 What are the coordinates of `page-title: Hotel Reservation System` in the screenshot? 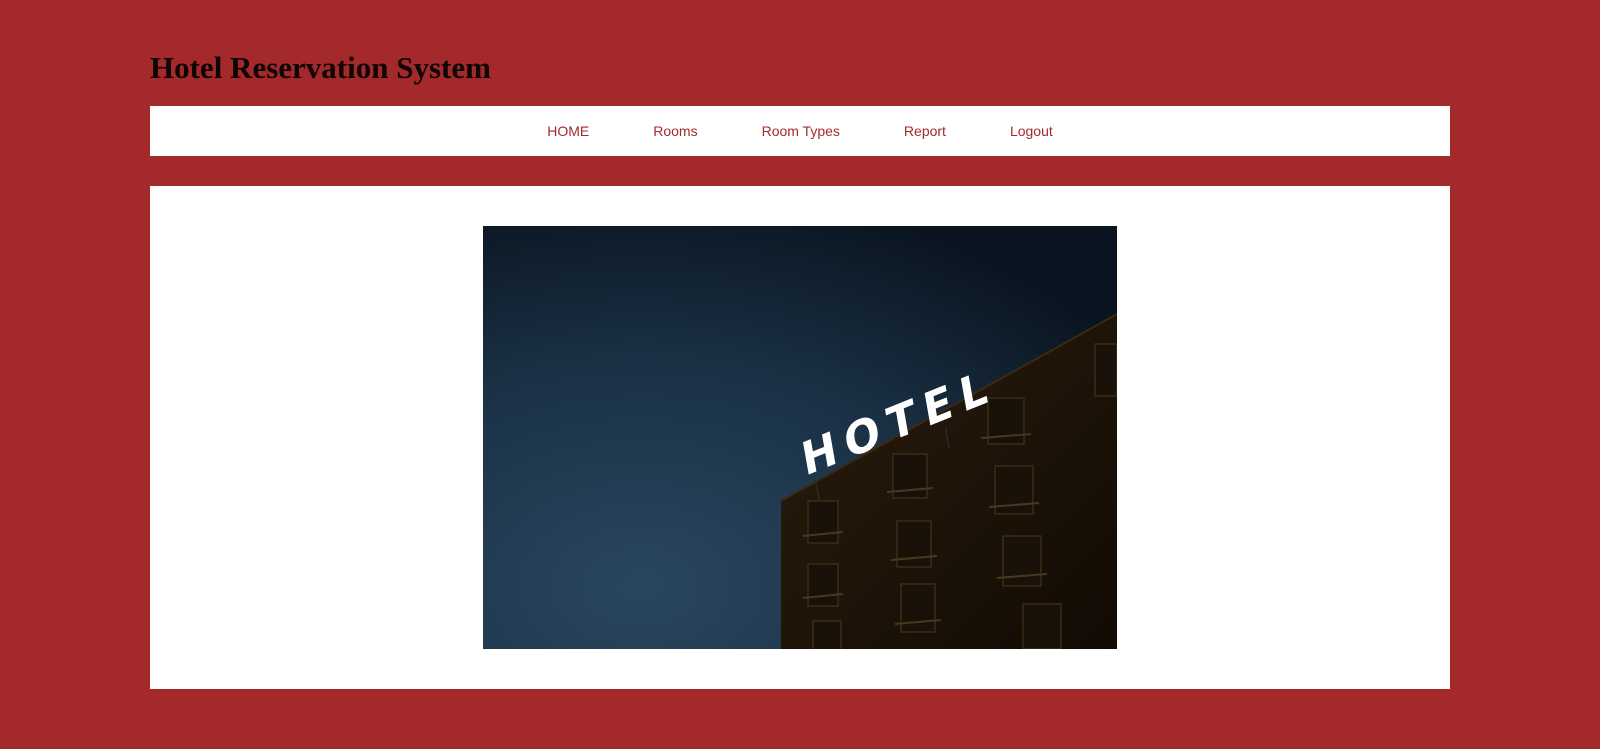 It's located at (320, 67).